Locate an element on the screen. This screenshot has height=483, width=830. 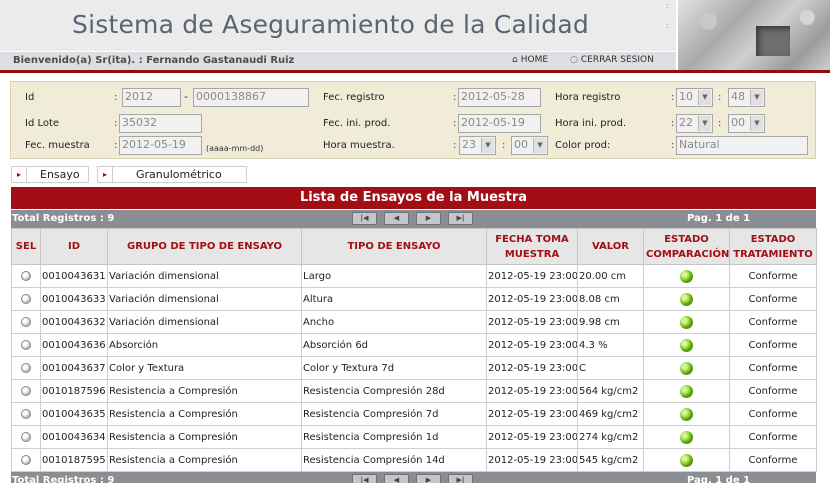
cell-id: 0010043632 is located at coordinates (74, 322).